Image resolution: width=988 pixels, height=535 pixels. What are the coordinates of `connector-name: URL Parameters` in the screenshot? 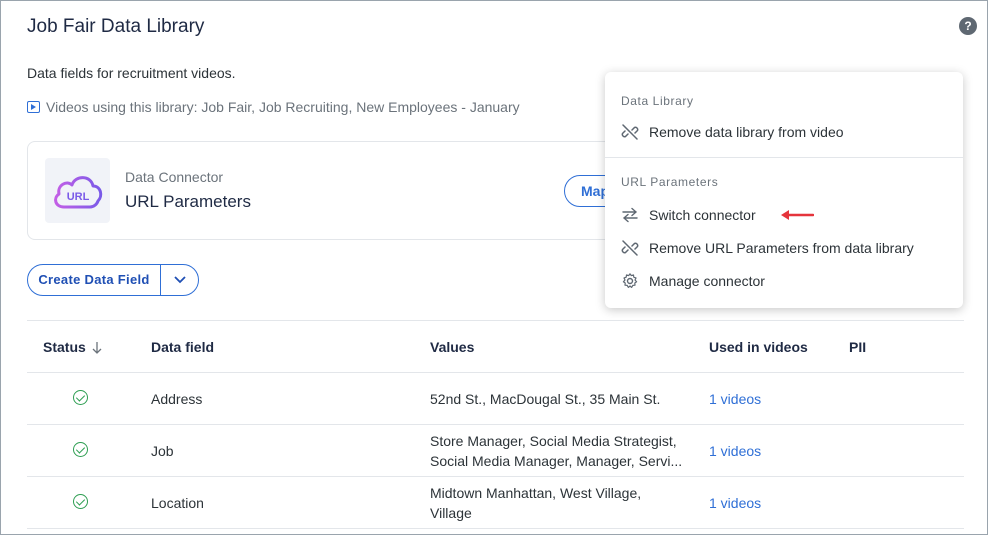 It's located at (188, 201).